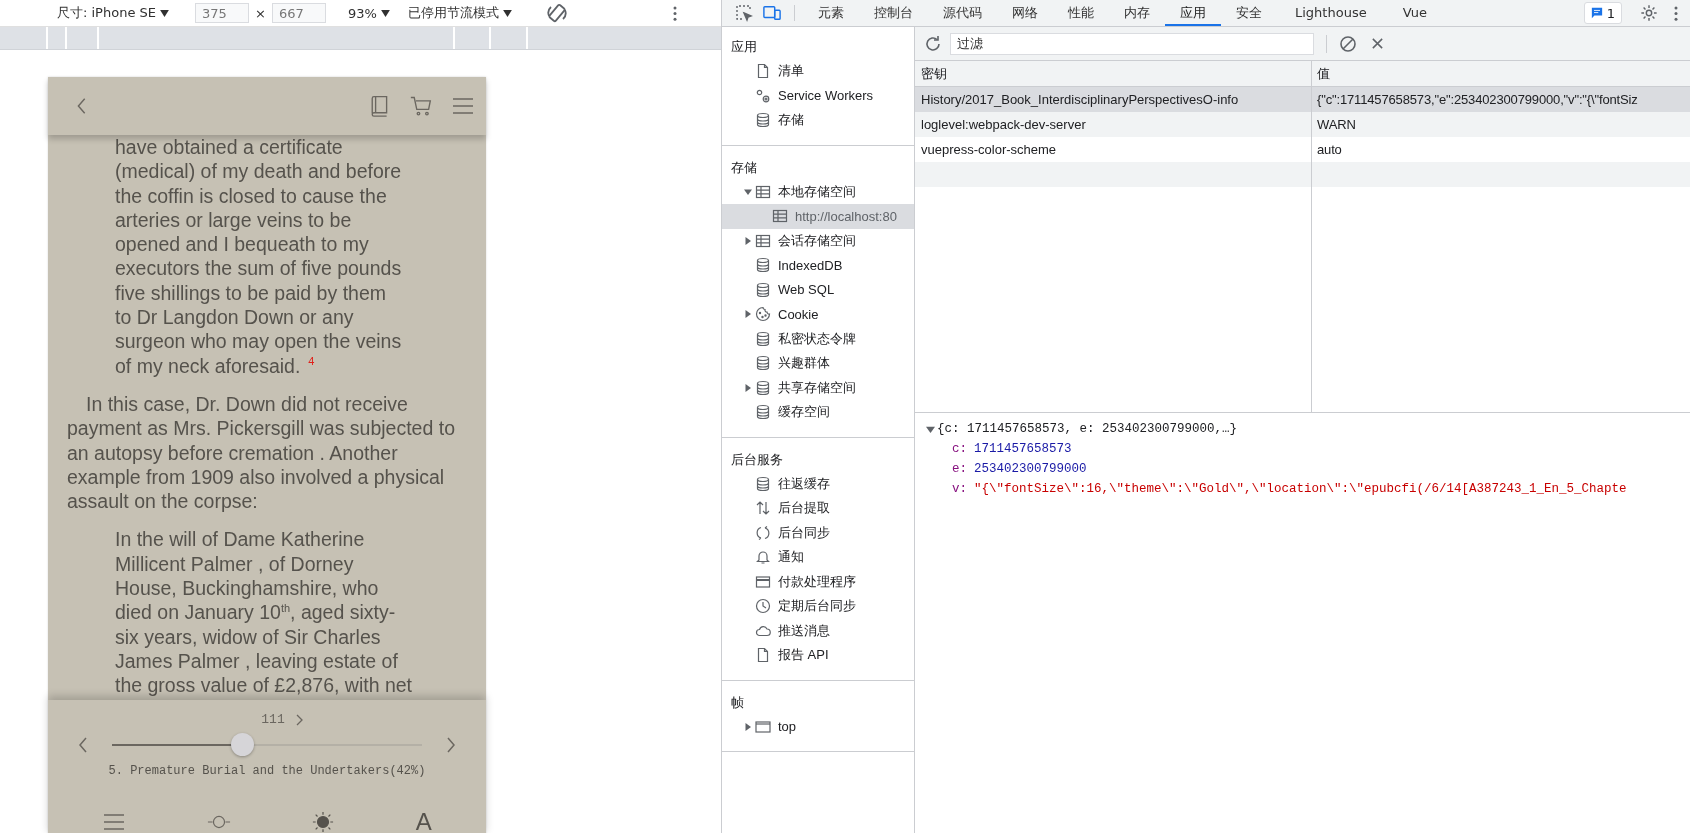  What do you see at coordinates (451, 745) in the screenshot?
I see `next-chapter-icon` at bounding box center [451, 745].